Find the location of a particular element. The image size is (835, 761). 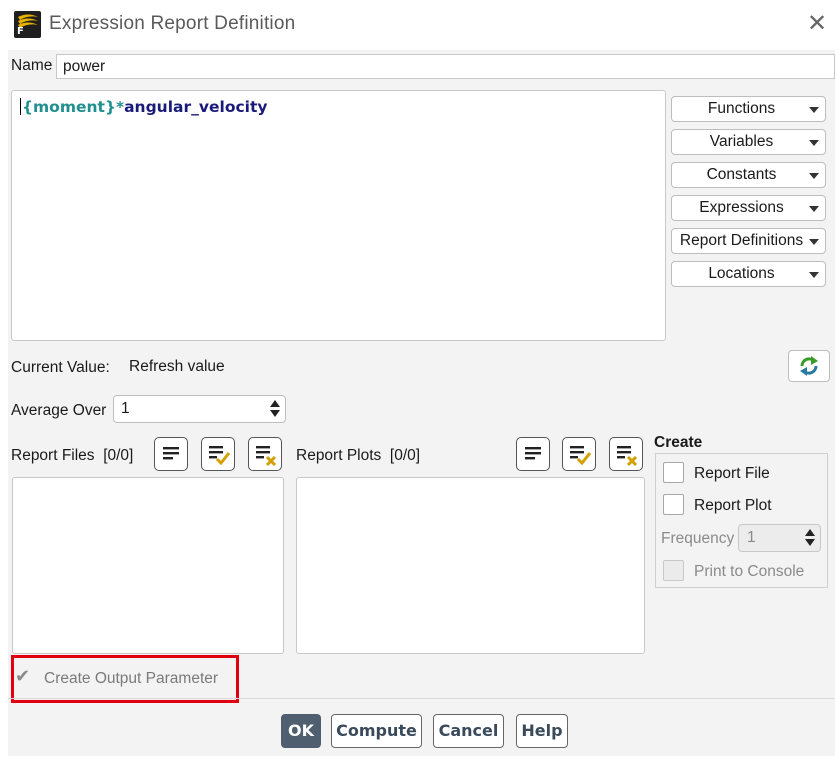

report-definitions-dropdown: Report Definitions is located at coordinates (748, 241).